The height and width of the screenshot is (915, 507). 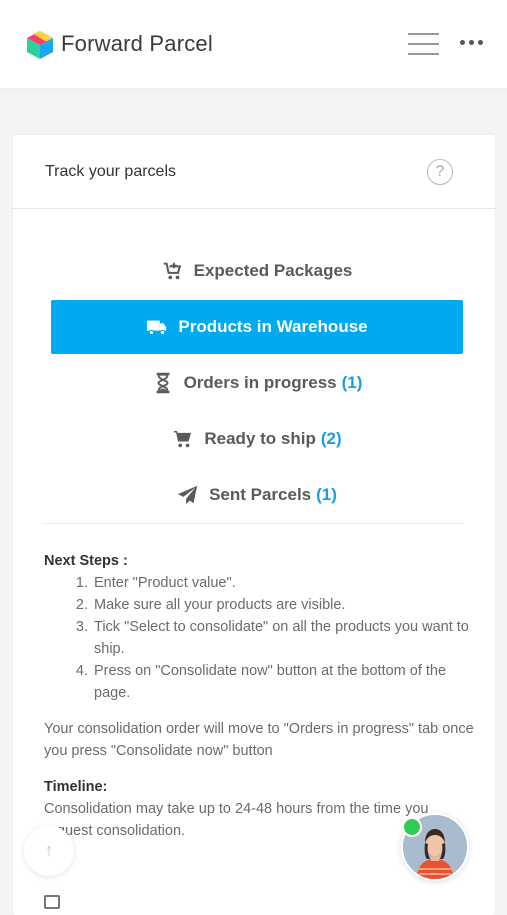 What do you see at coordinates (412, 827) in the screenshot?
I see `online-indicator` at bounding box center [412, 827].